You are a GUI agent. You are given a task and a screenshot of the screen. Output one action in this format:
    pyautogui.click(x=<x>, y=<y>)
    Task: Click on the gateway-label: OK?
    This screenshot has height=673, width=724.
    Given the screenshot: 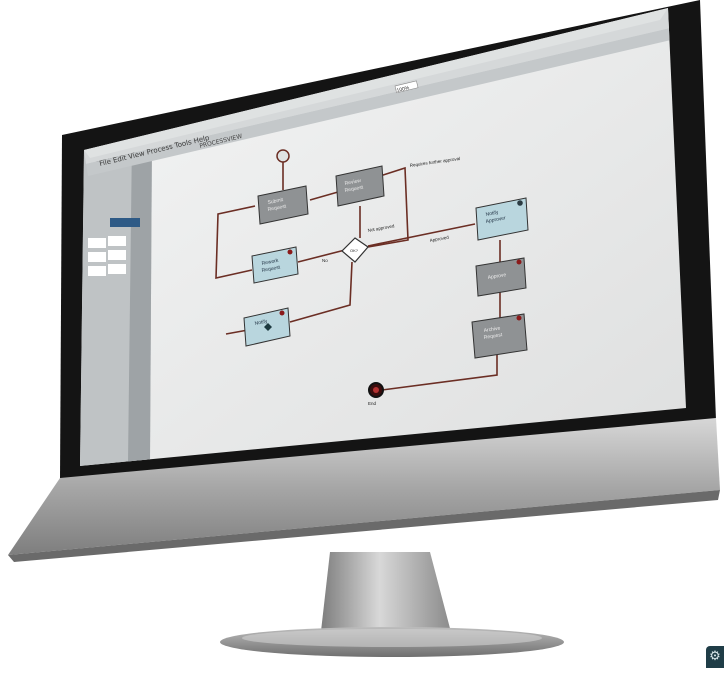 What is the action you would take?
    pyautogui.click(x=354, y=250)
    